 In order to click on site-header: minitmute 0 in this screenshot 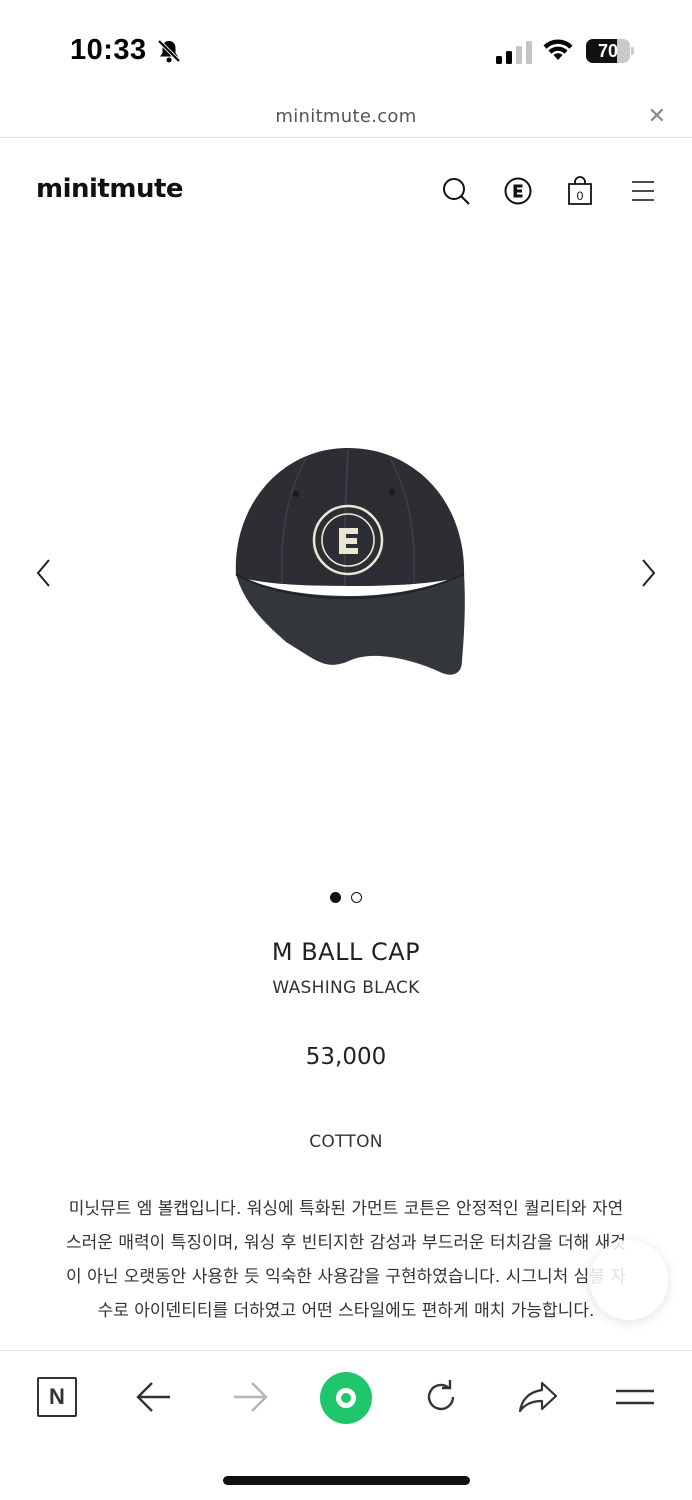, I will do `click(346, 193)`.